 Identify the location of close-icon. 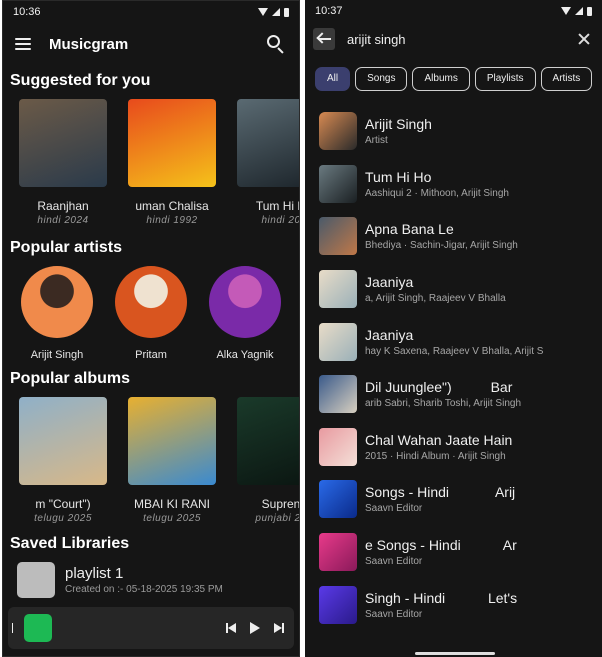
(584, 39).